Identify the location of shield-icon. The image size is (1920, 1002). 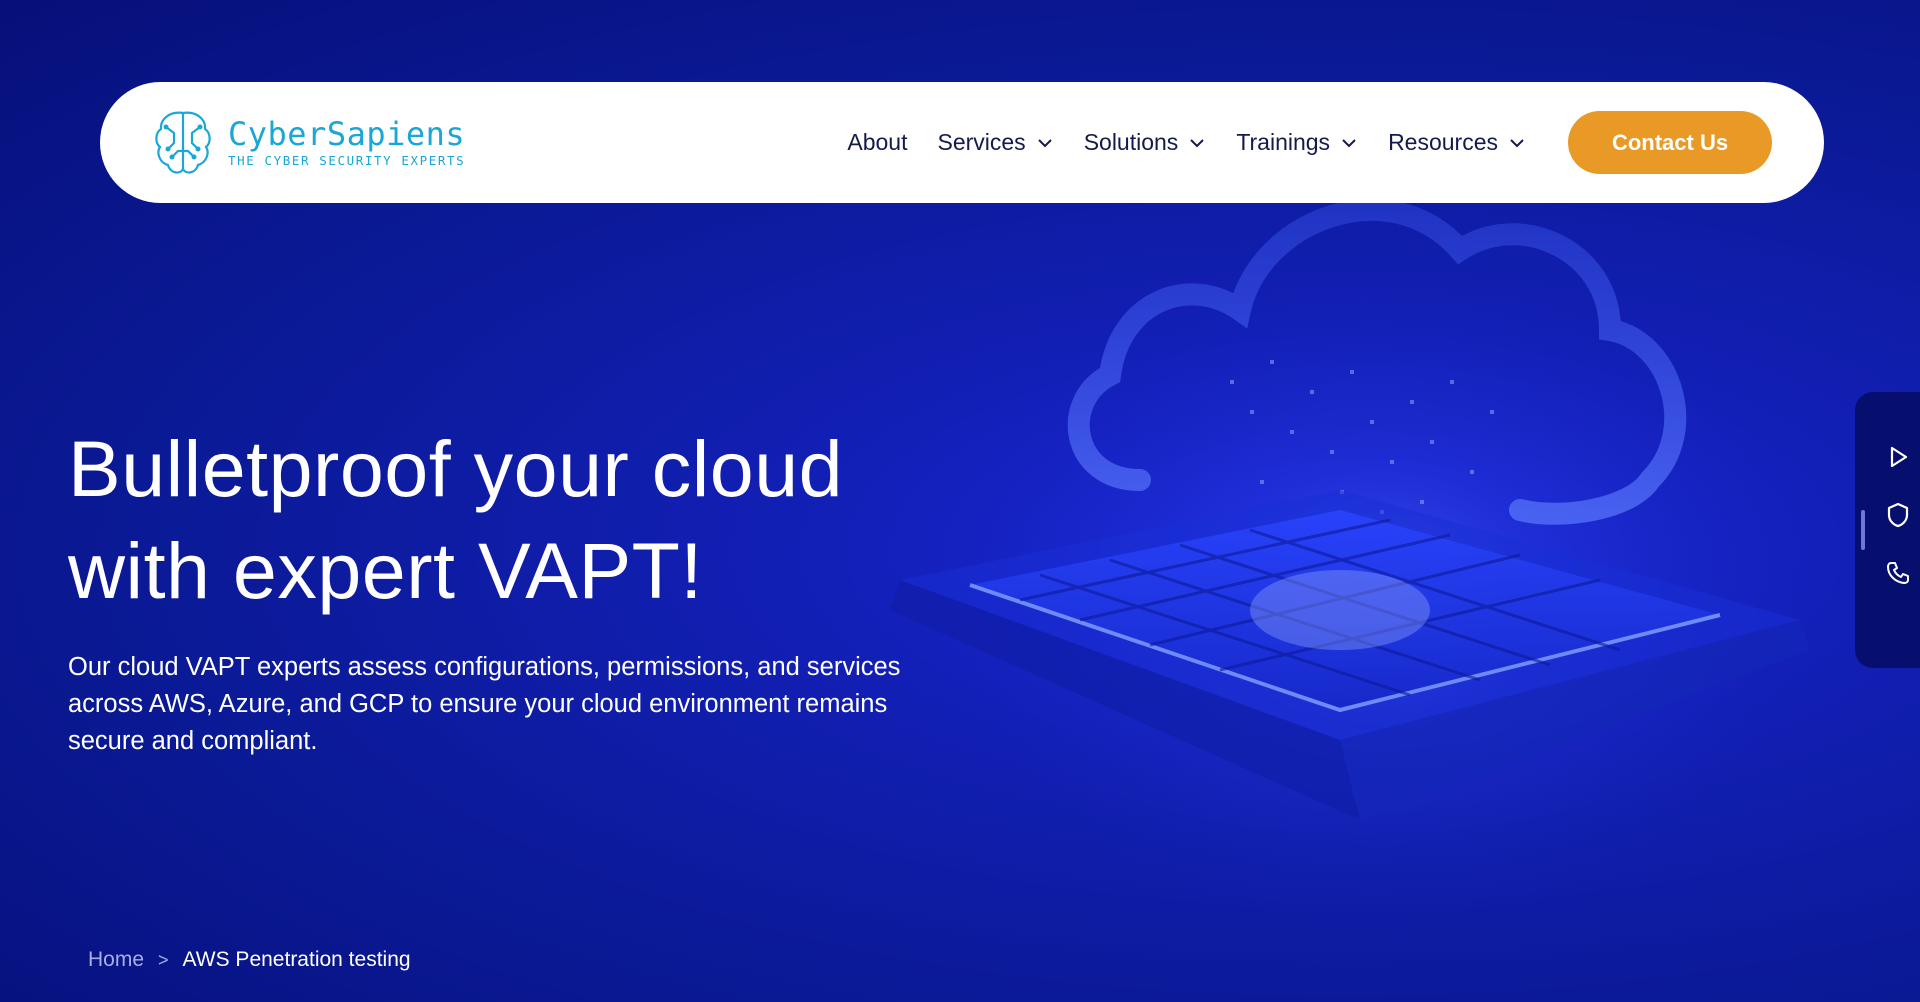
(1898, 515).